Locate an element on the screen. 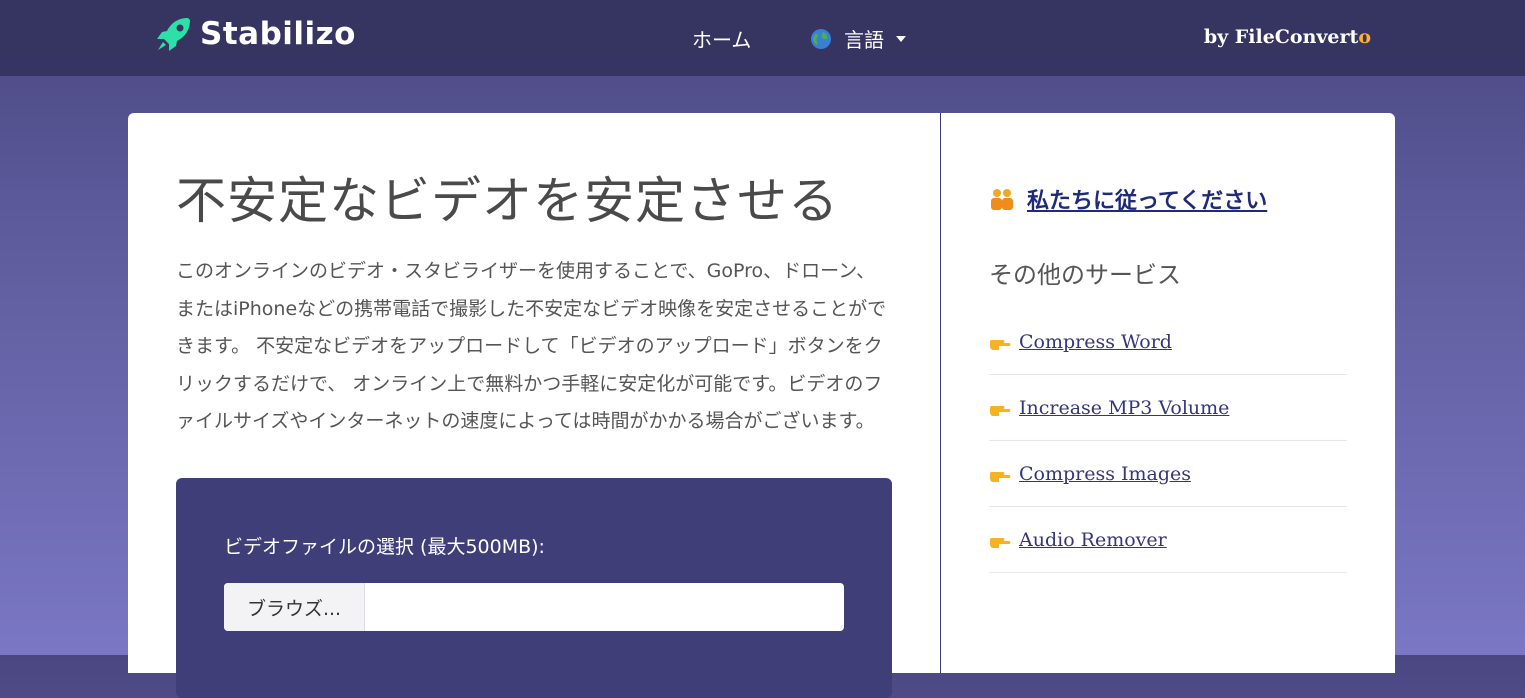  language-dropdown: 言語 is located at coordinates (858, 38).